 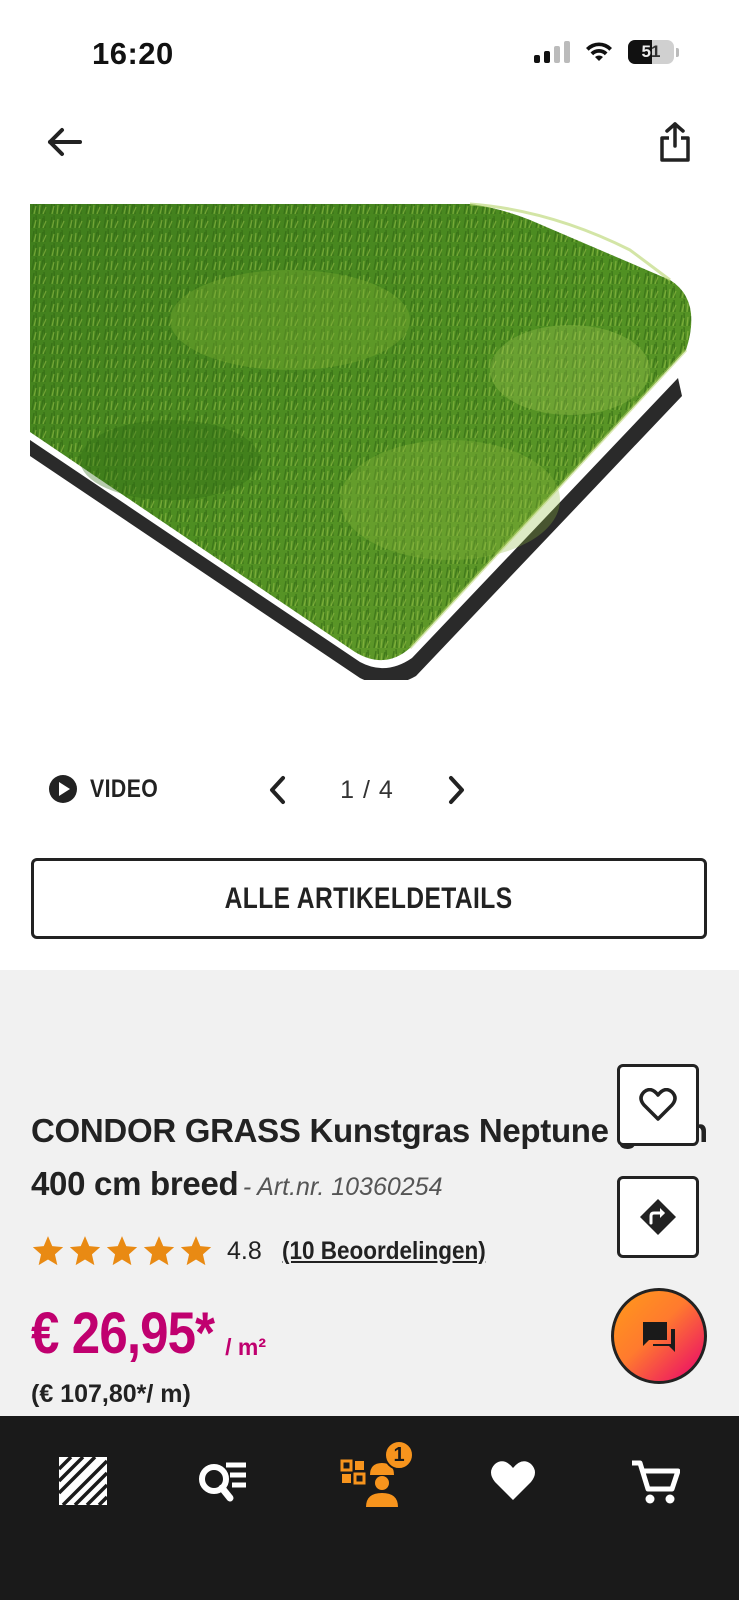 What do you see at coordinates (63, 789) in the screenshot?
I see `play-circle-icon` at bounding box center [63, 789].